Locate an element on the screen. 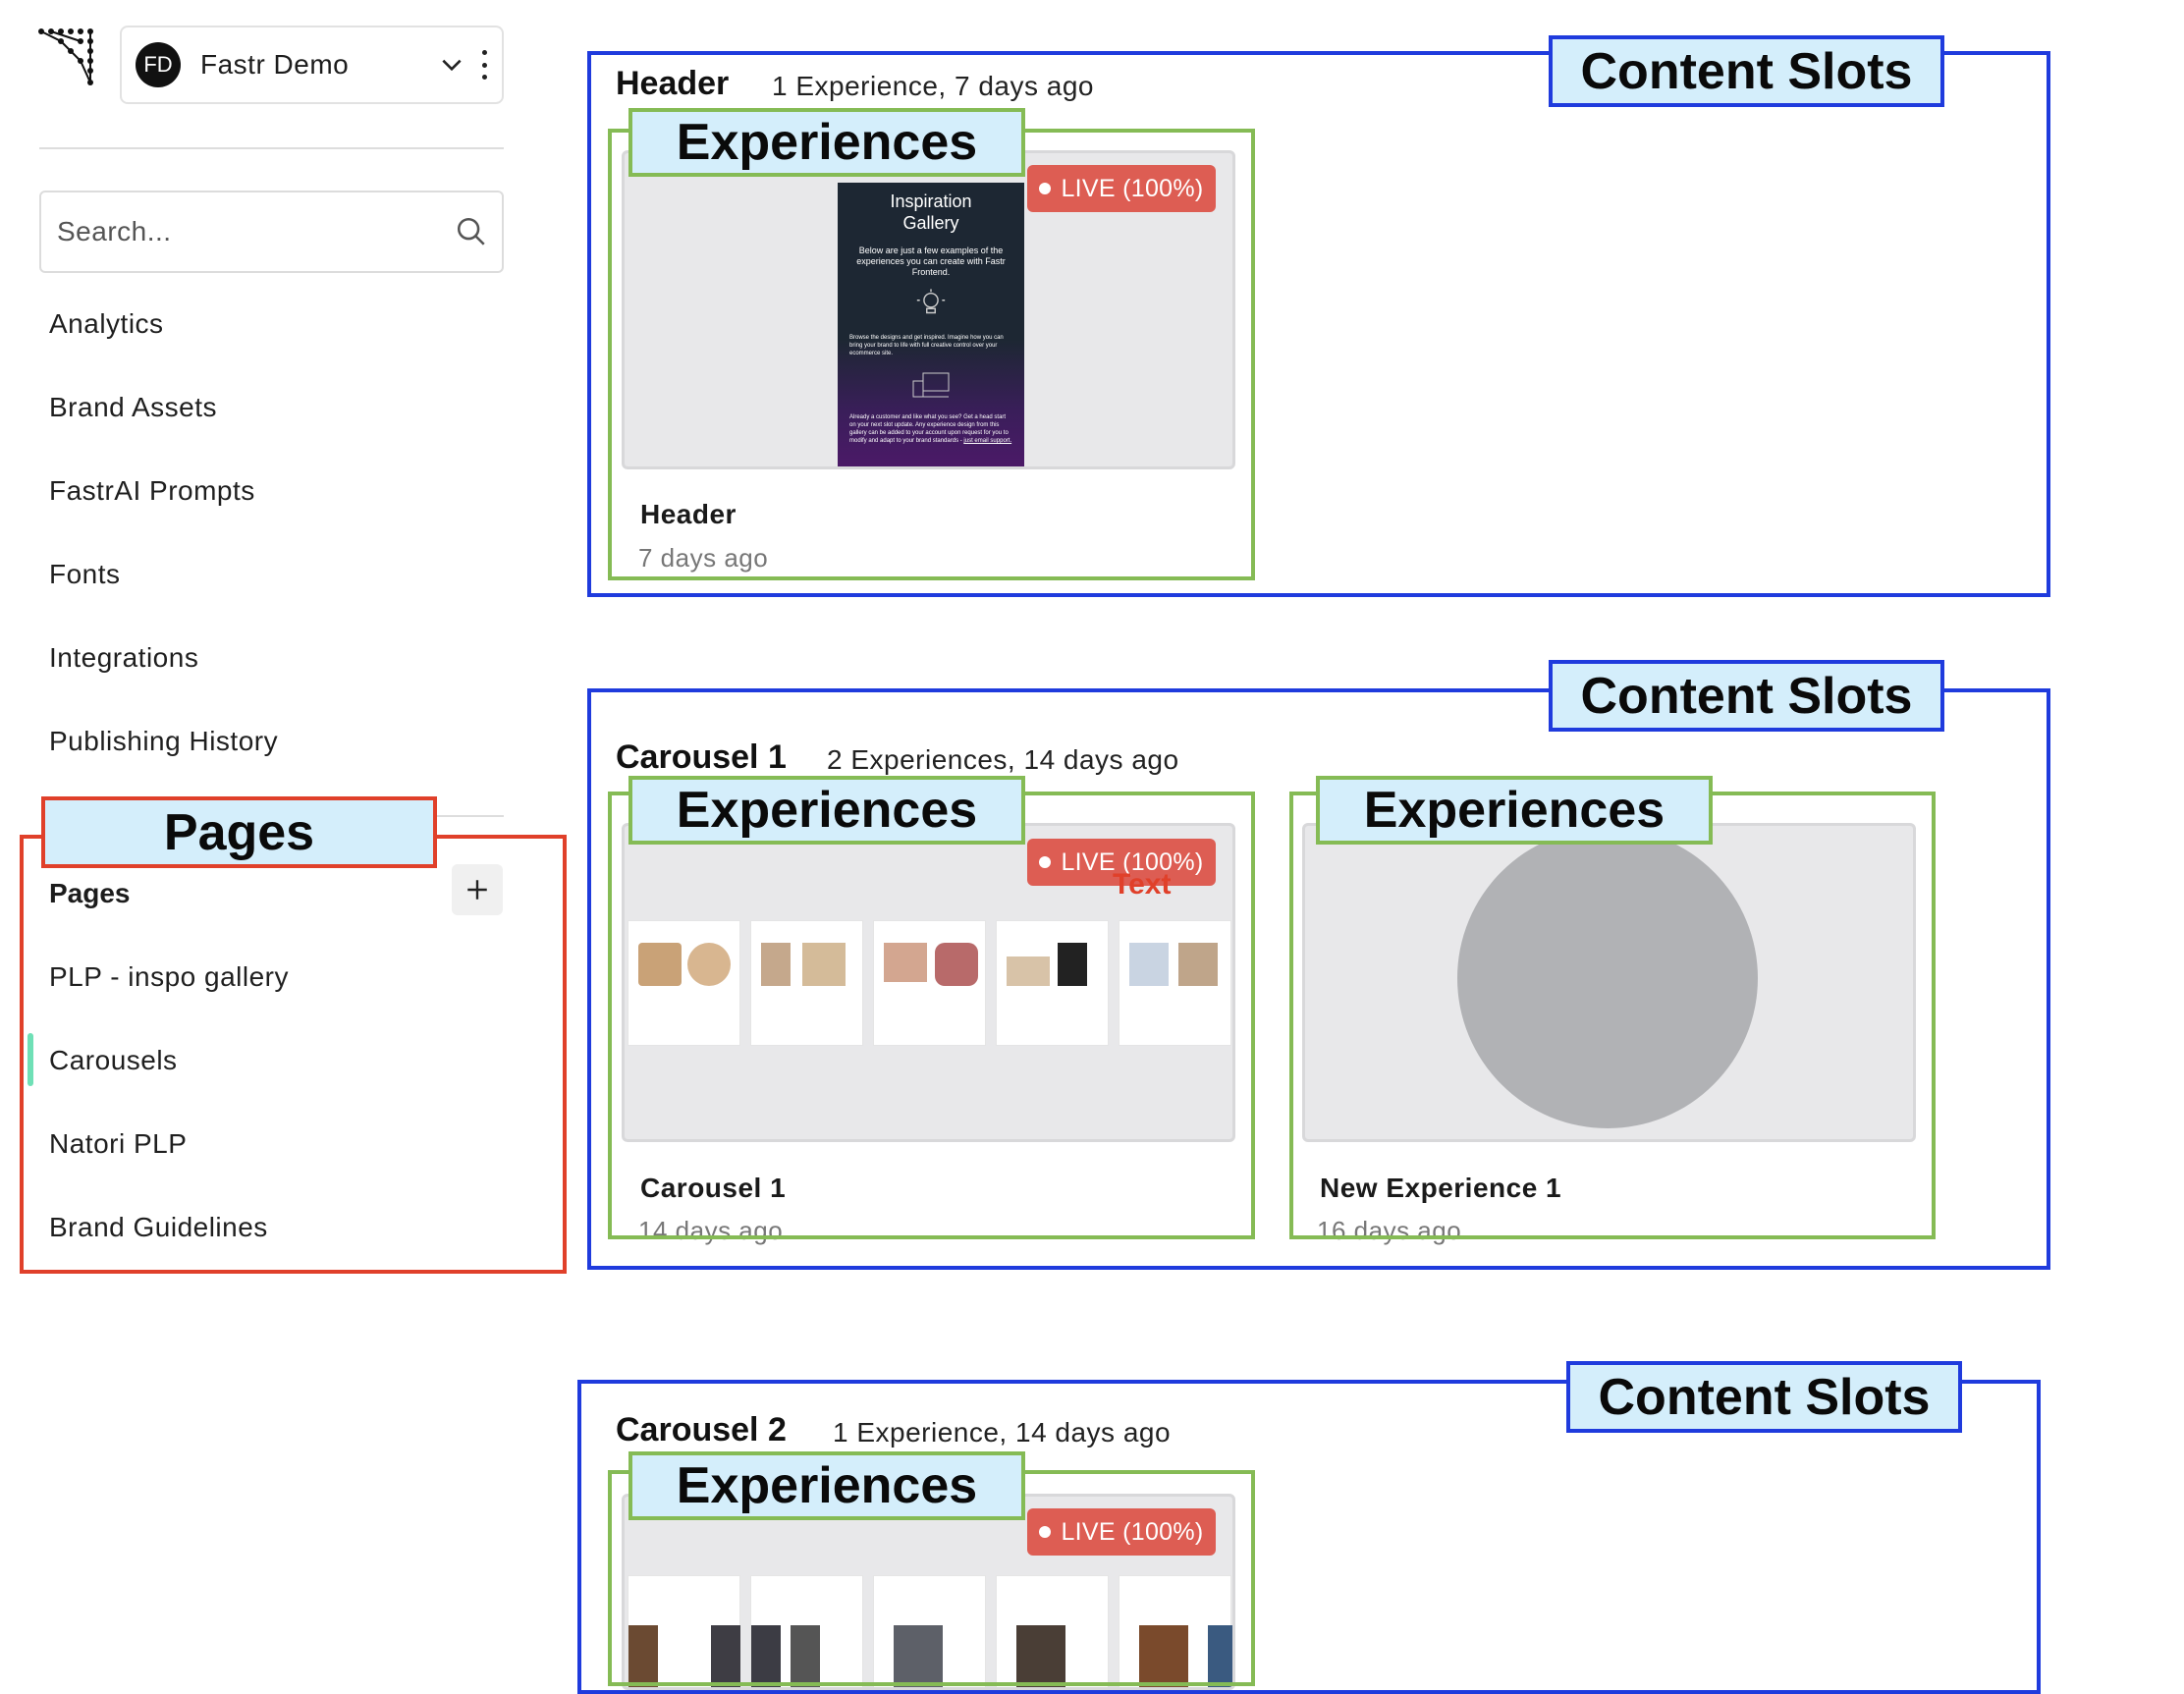  org-avatar: FD is located at coordinates (158, 65).